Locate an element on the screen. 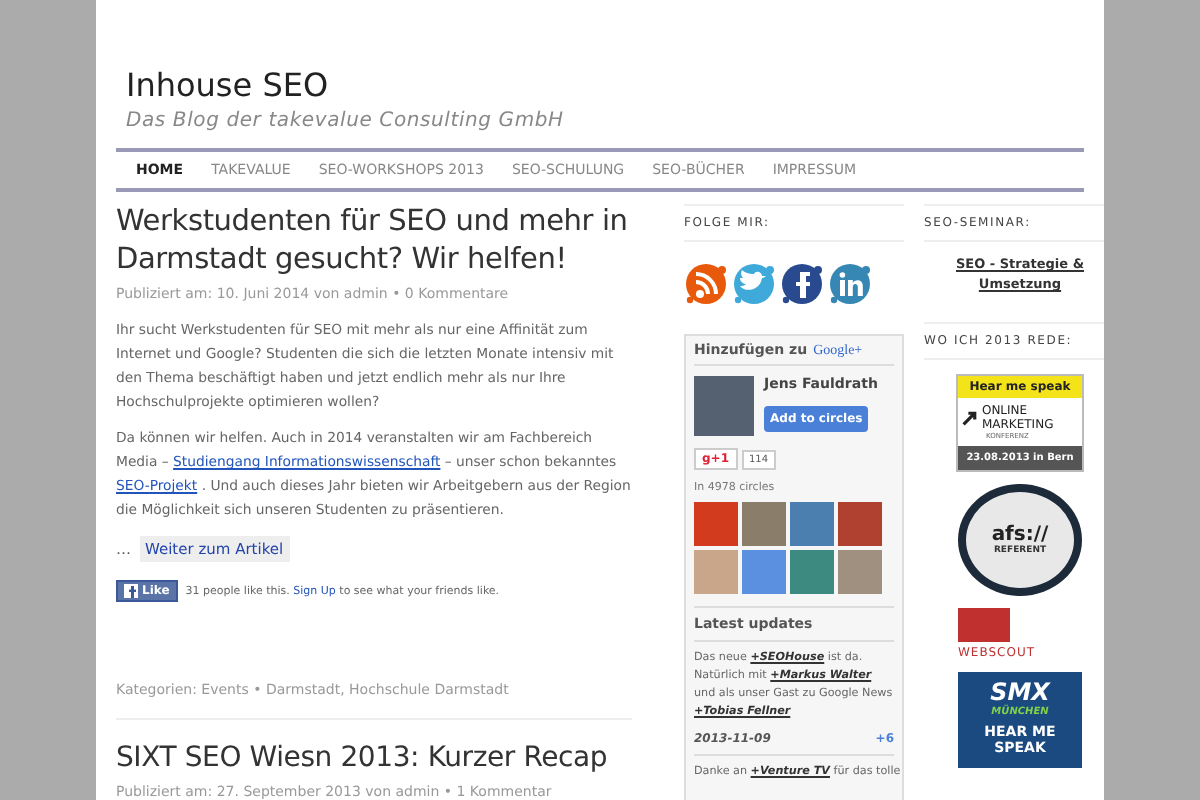 This screenshot has width=1200, height=800. arrow-icon is located at coordinates (970, 418).